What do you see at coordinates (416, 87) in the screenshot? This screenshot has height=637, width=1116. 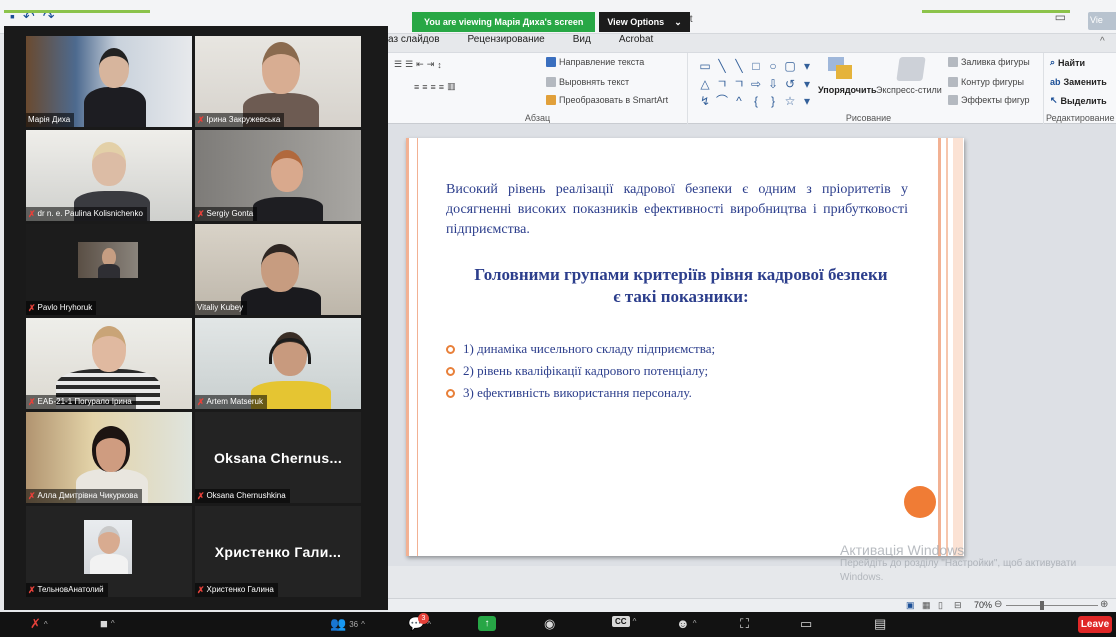 I see `align-left-icon: ≡` at bounding box center [416, 87].